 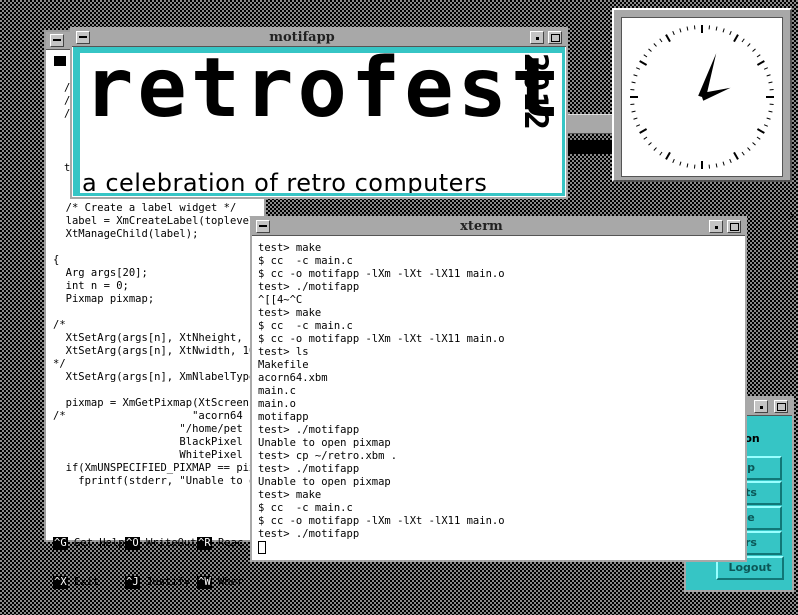 What do you see at coordinates (157, 338) in the screenshot?
I see `code-line: XtSetArg(args[n], XtNheight, 10` at bounding box center [157, 338].